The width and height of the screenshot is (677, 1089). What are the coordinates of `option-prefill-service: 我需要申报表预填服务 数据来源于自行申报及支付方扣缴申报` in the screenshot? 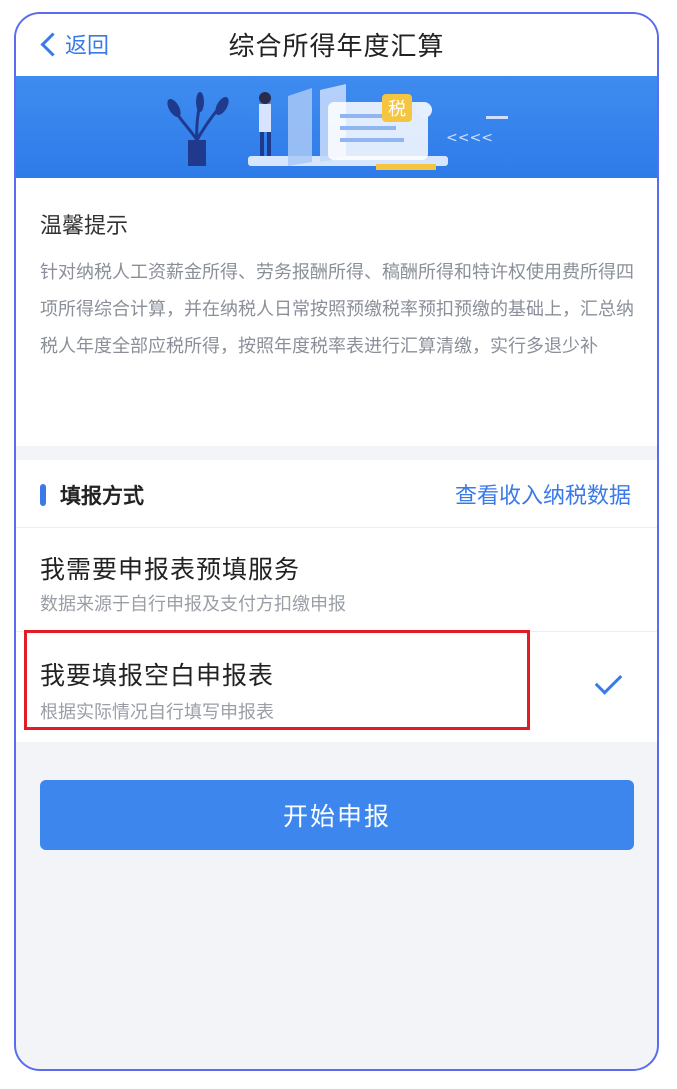 It's located at (336, 580).